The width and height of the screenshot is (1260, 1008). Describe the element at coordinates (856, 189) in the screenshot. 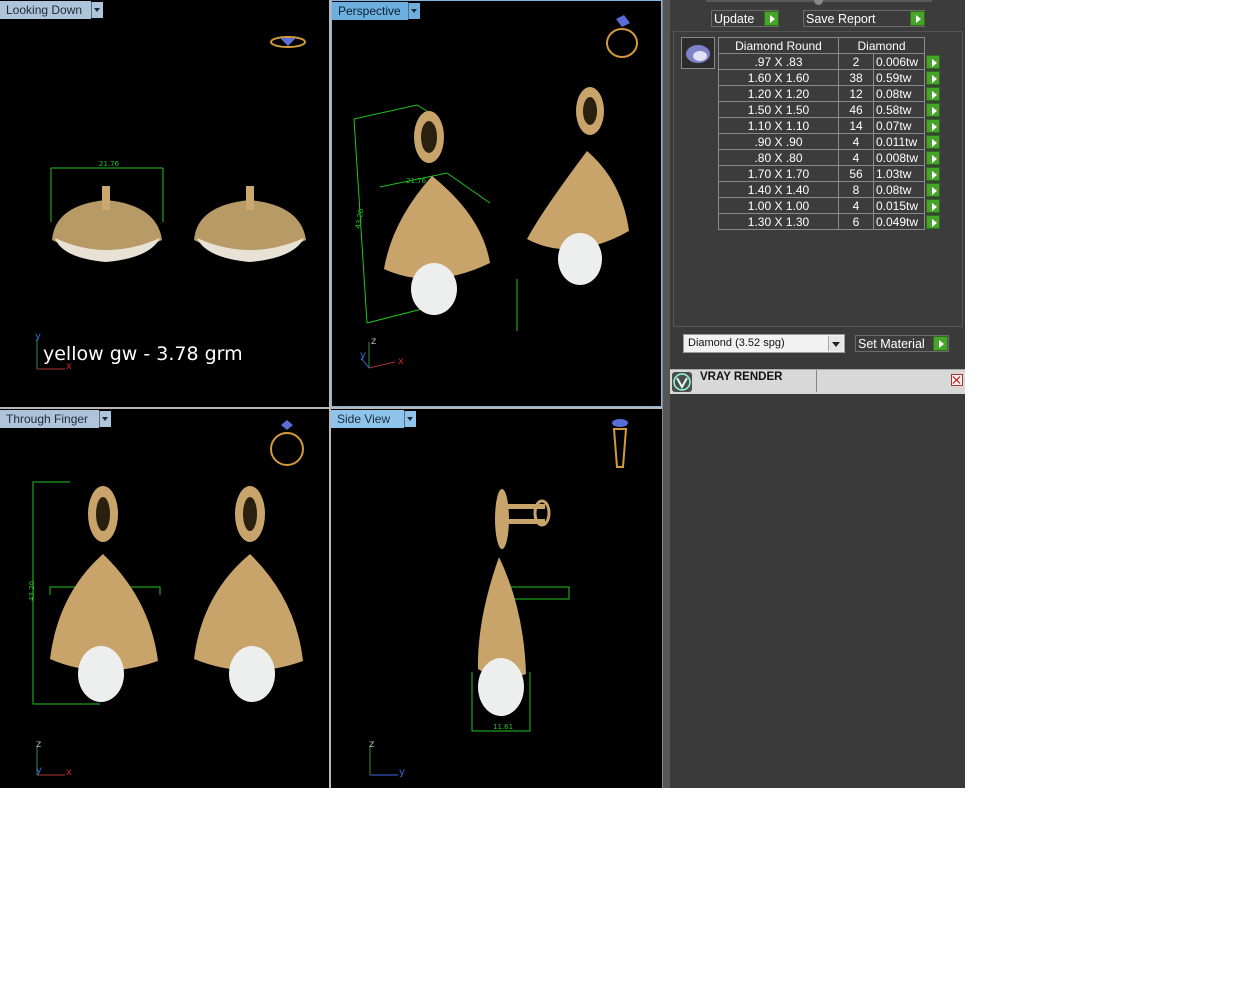

I see `diamond-count-cell: 8` at that location.